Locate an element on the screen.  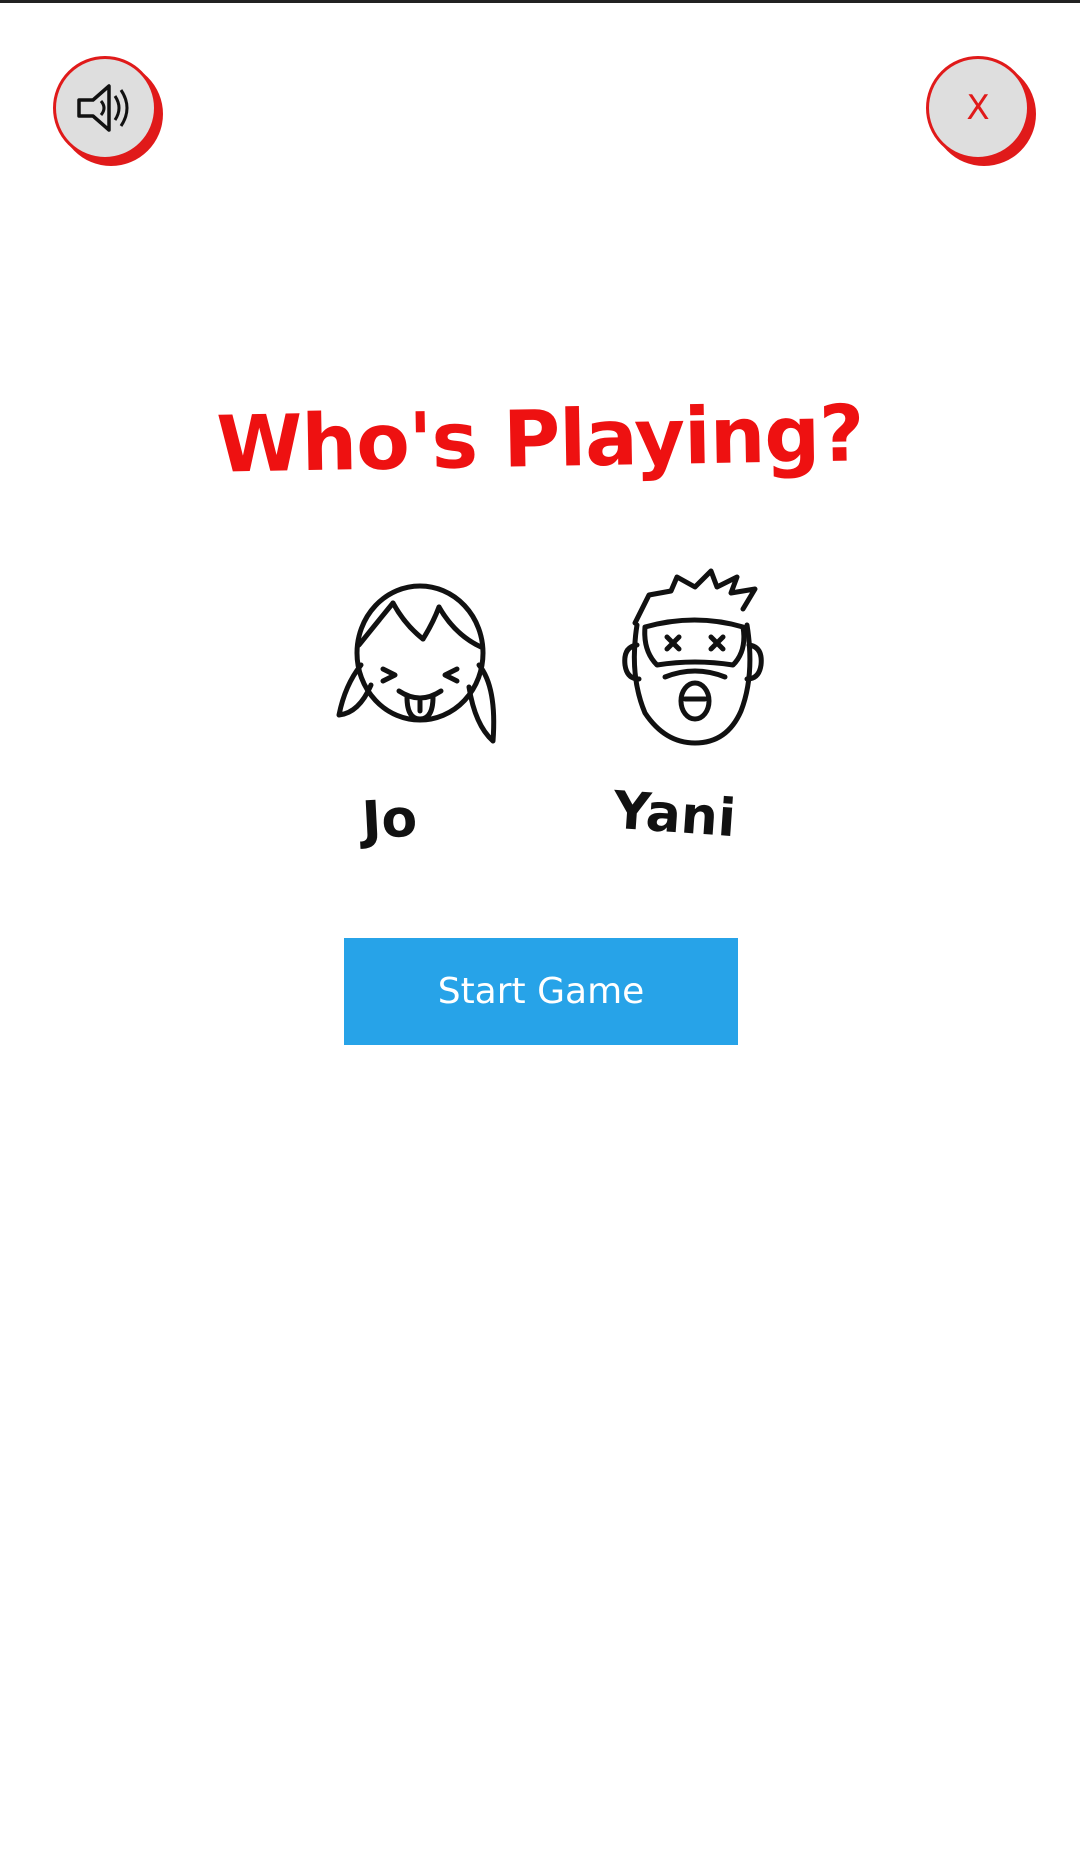
sound-toggle-button is located at coordinates (105, 108).